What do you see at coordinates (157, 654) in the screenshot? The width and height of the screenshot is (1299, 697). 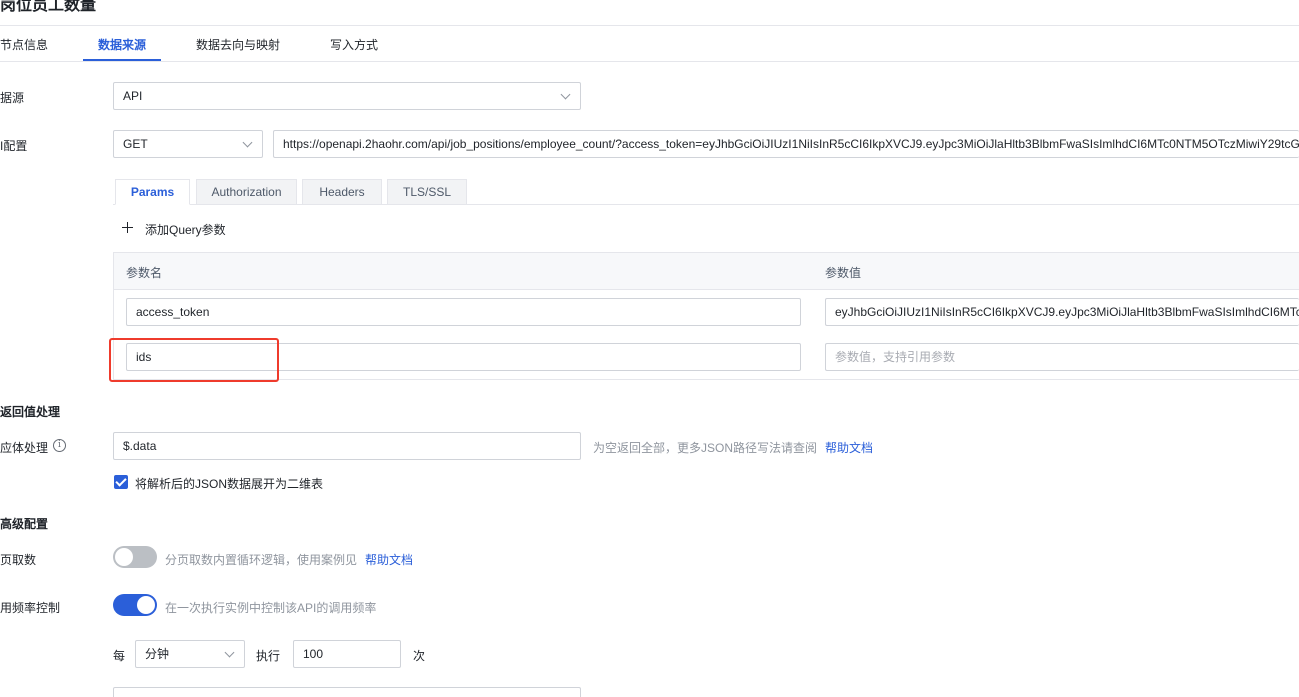 I see `rate-unit-value: 分钟` at bounding box center [157, 654].